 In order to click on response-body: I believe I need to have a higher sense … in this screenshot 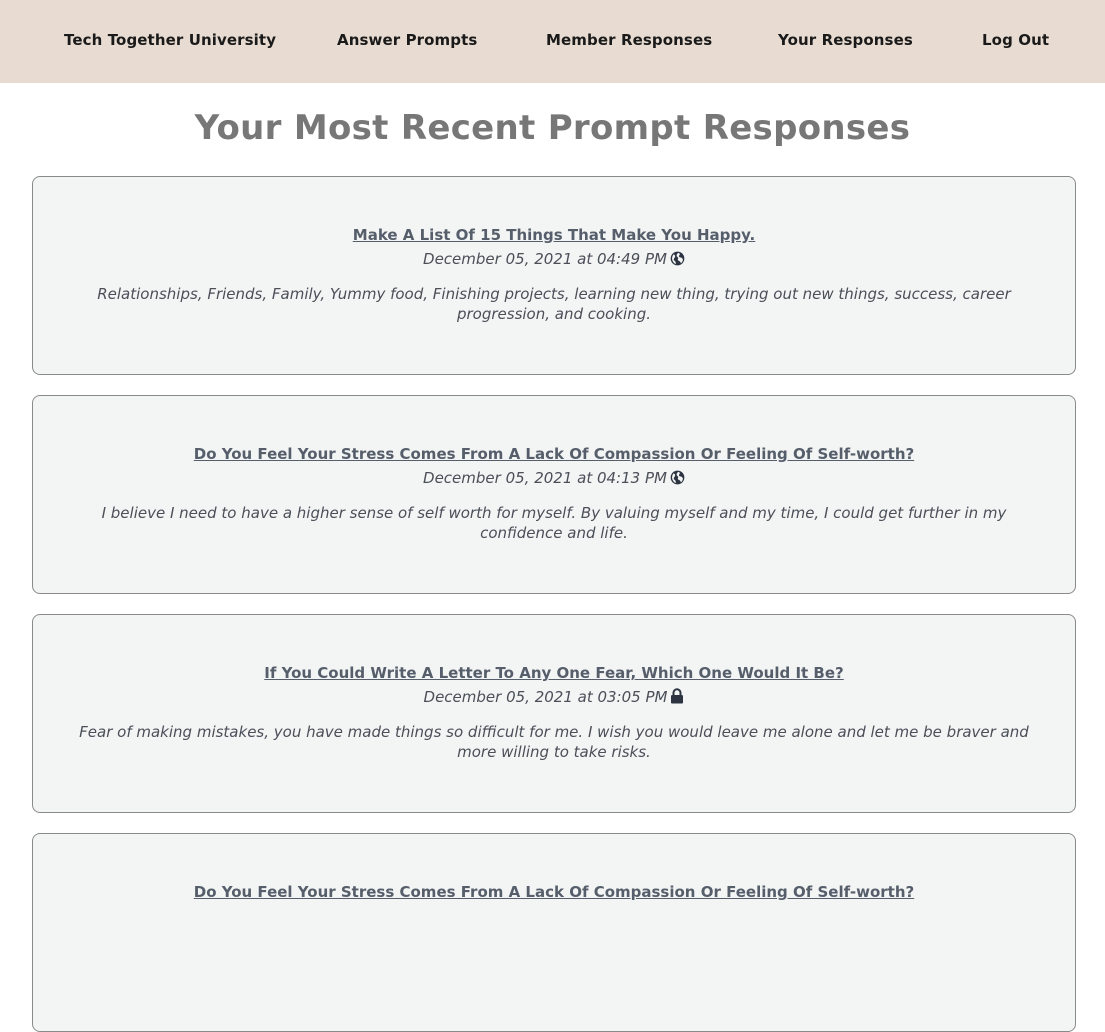, I will do `click(554, 523)`.